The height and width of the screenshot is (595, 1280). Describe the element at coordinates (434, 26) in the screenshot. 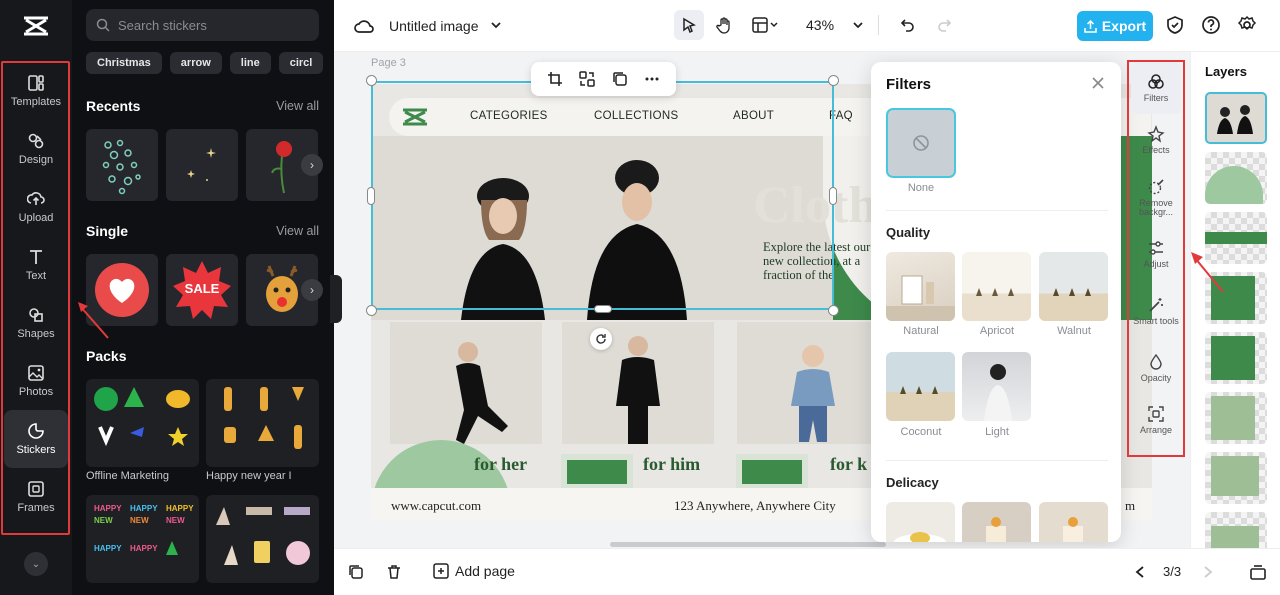

I see `document-title: Untitled image` at that location.